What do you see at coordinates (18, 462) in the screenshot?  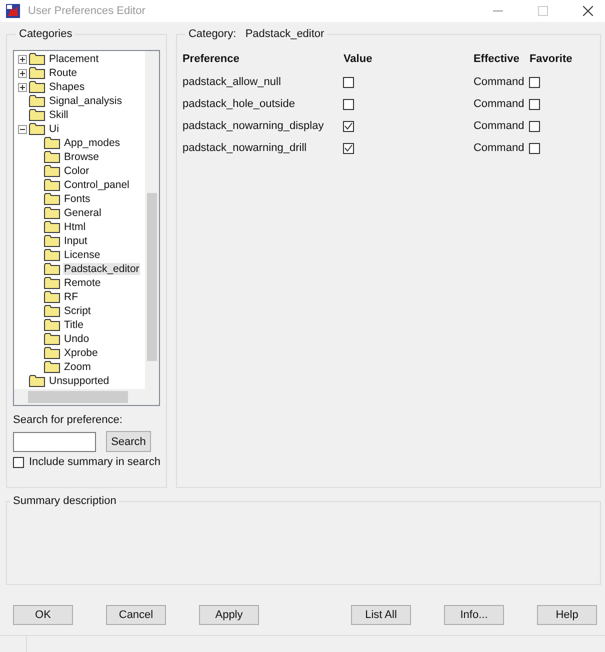 I see `checkbox` at bounding box center [18, 462].